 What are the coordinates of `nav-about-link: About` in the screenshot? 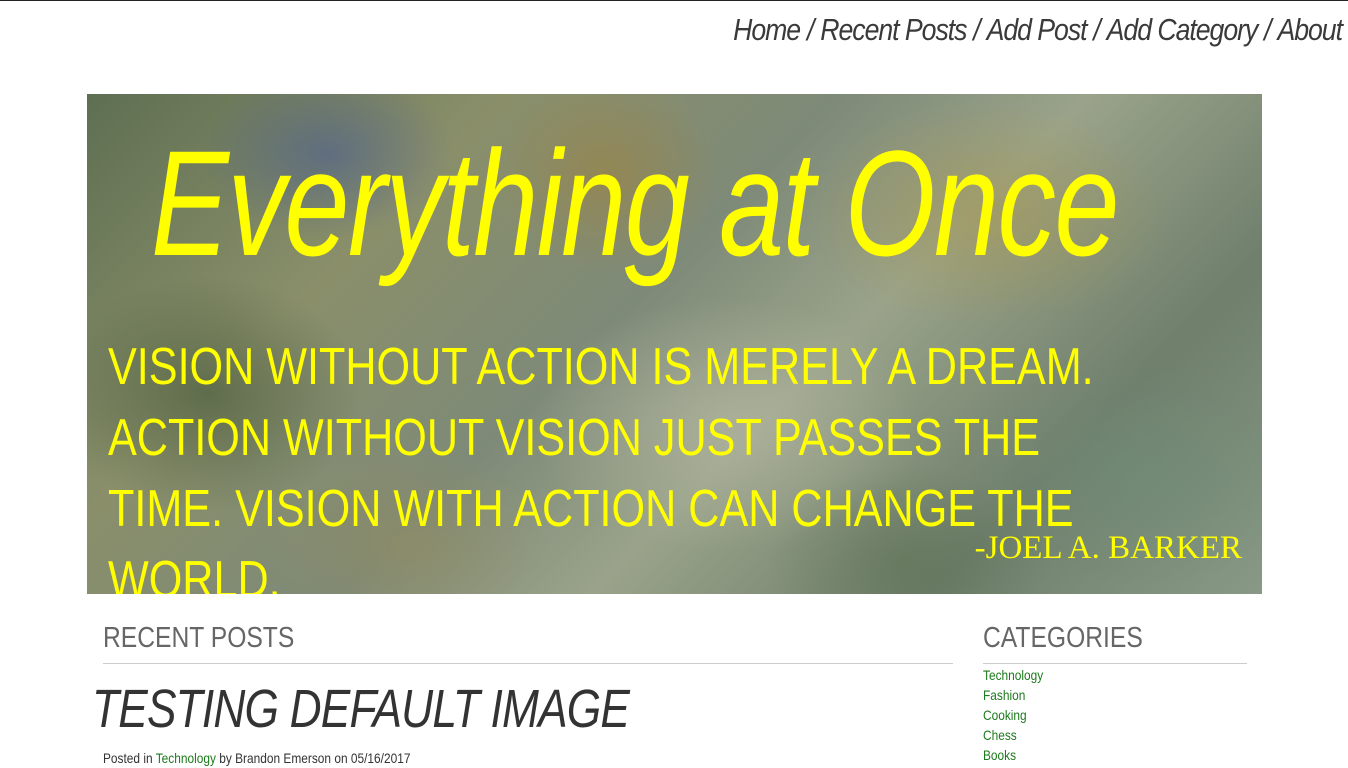 It's located at (1310, 29).